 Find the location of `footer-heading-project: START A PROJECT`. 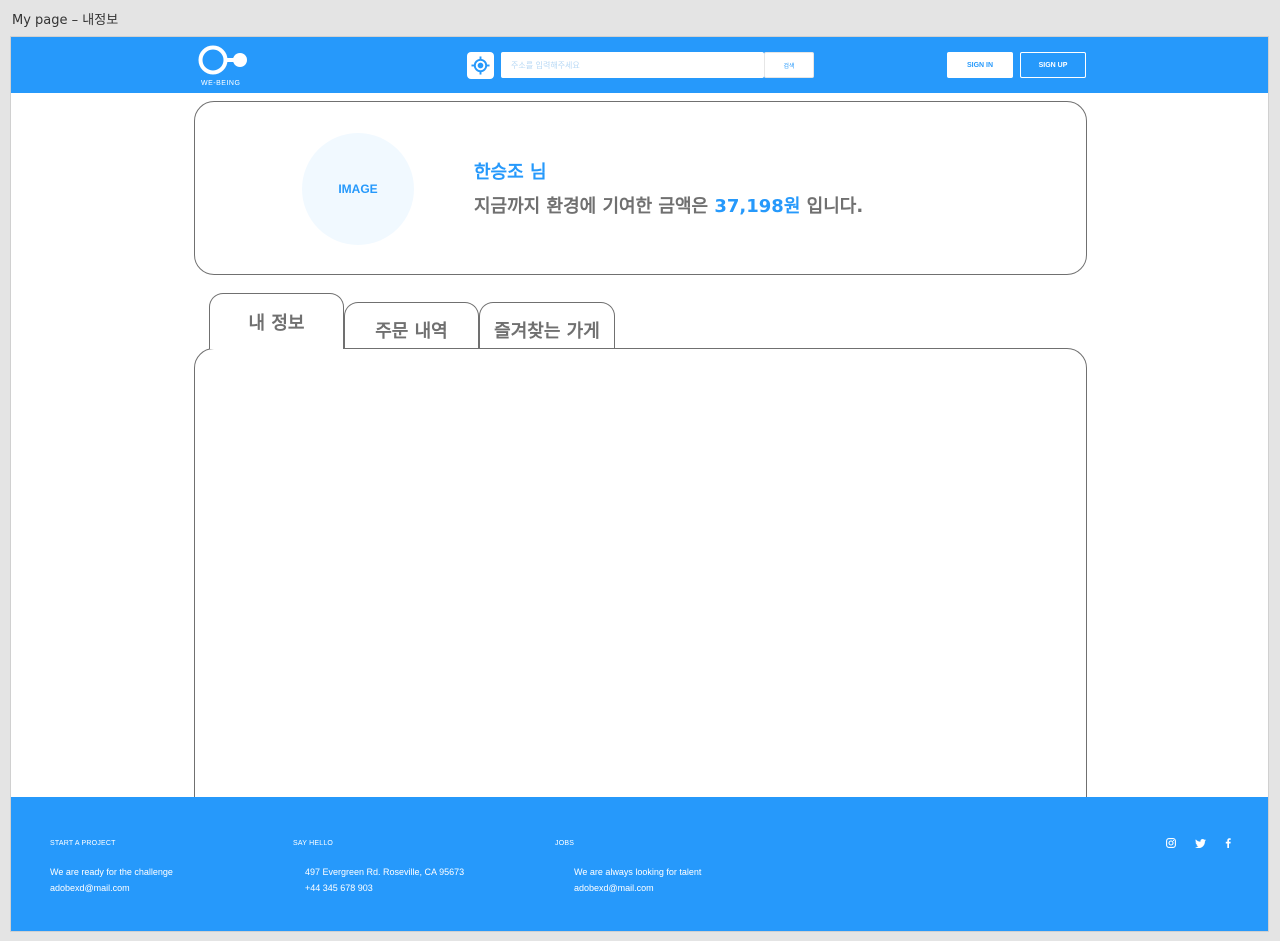

footer-heading-project: START A PROJECT is located at coordinates (83, 843).